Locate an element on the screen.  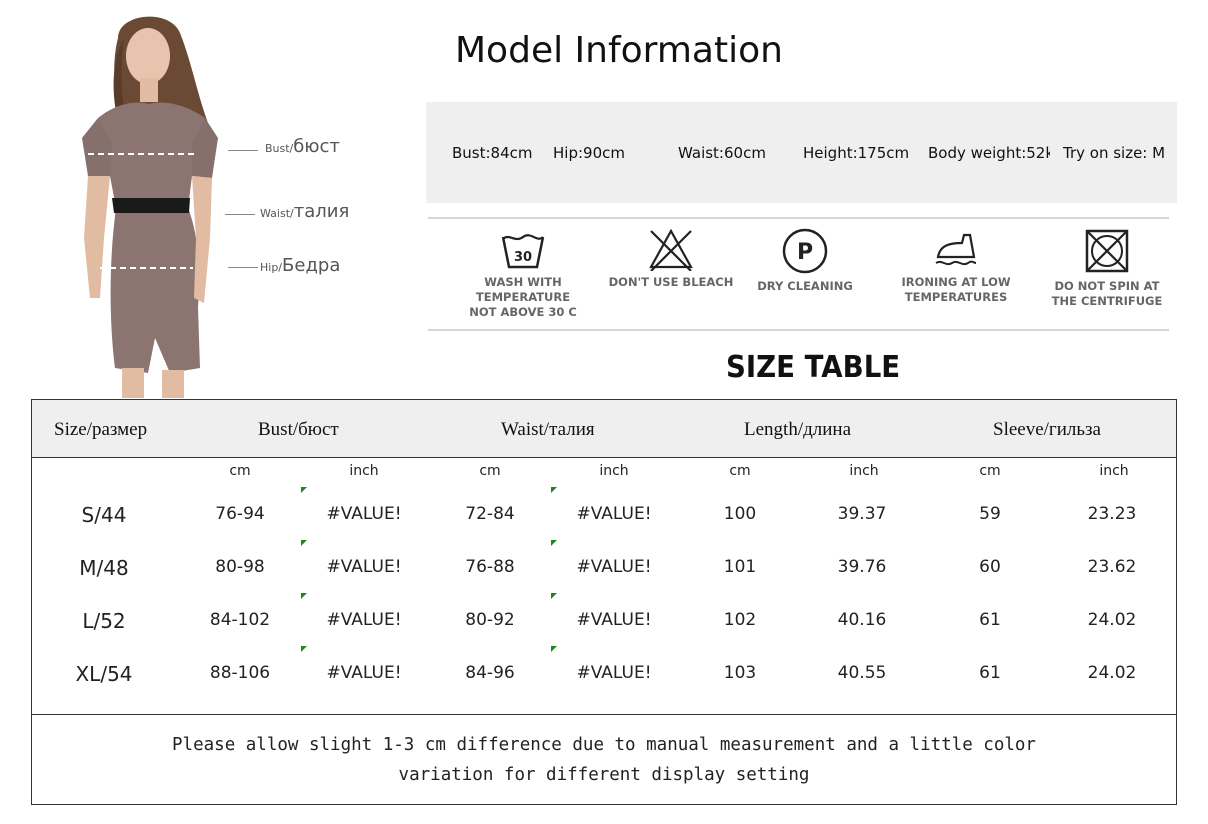
table-row-size: S/44 is located at coordinates (104, 515).